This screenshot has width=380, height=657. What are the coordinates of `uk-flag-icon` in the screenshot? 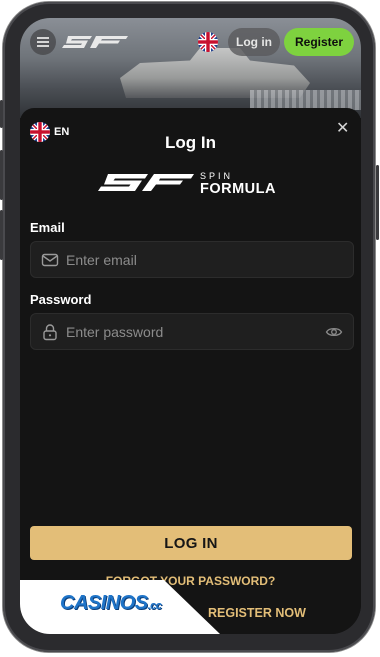 It's located at (208, 42).